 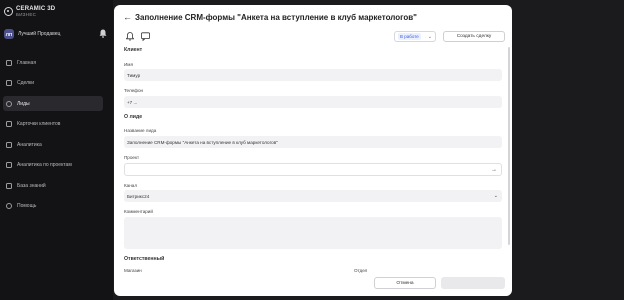 What do you see at coordinates (138, 196) in the screenshot?
I see `channel-value: Битрикс24` at bounding box center [138, 196].